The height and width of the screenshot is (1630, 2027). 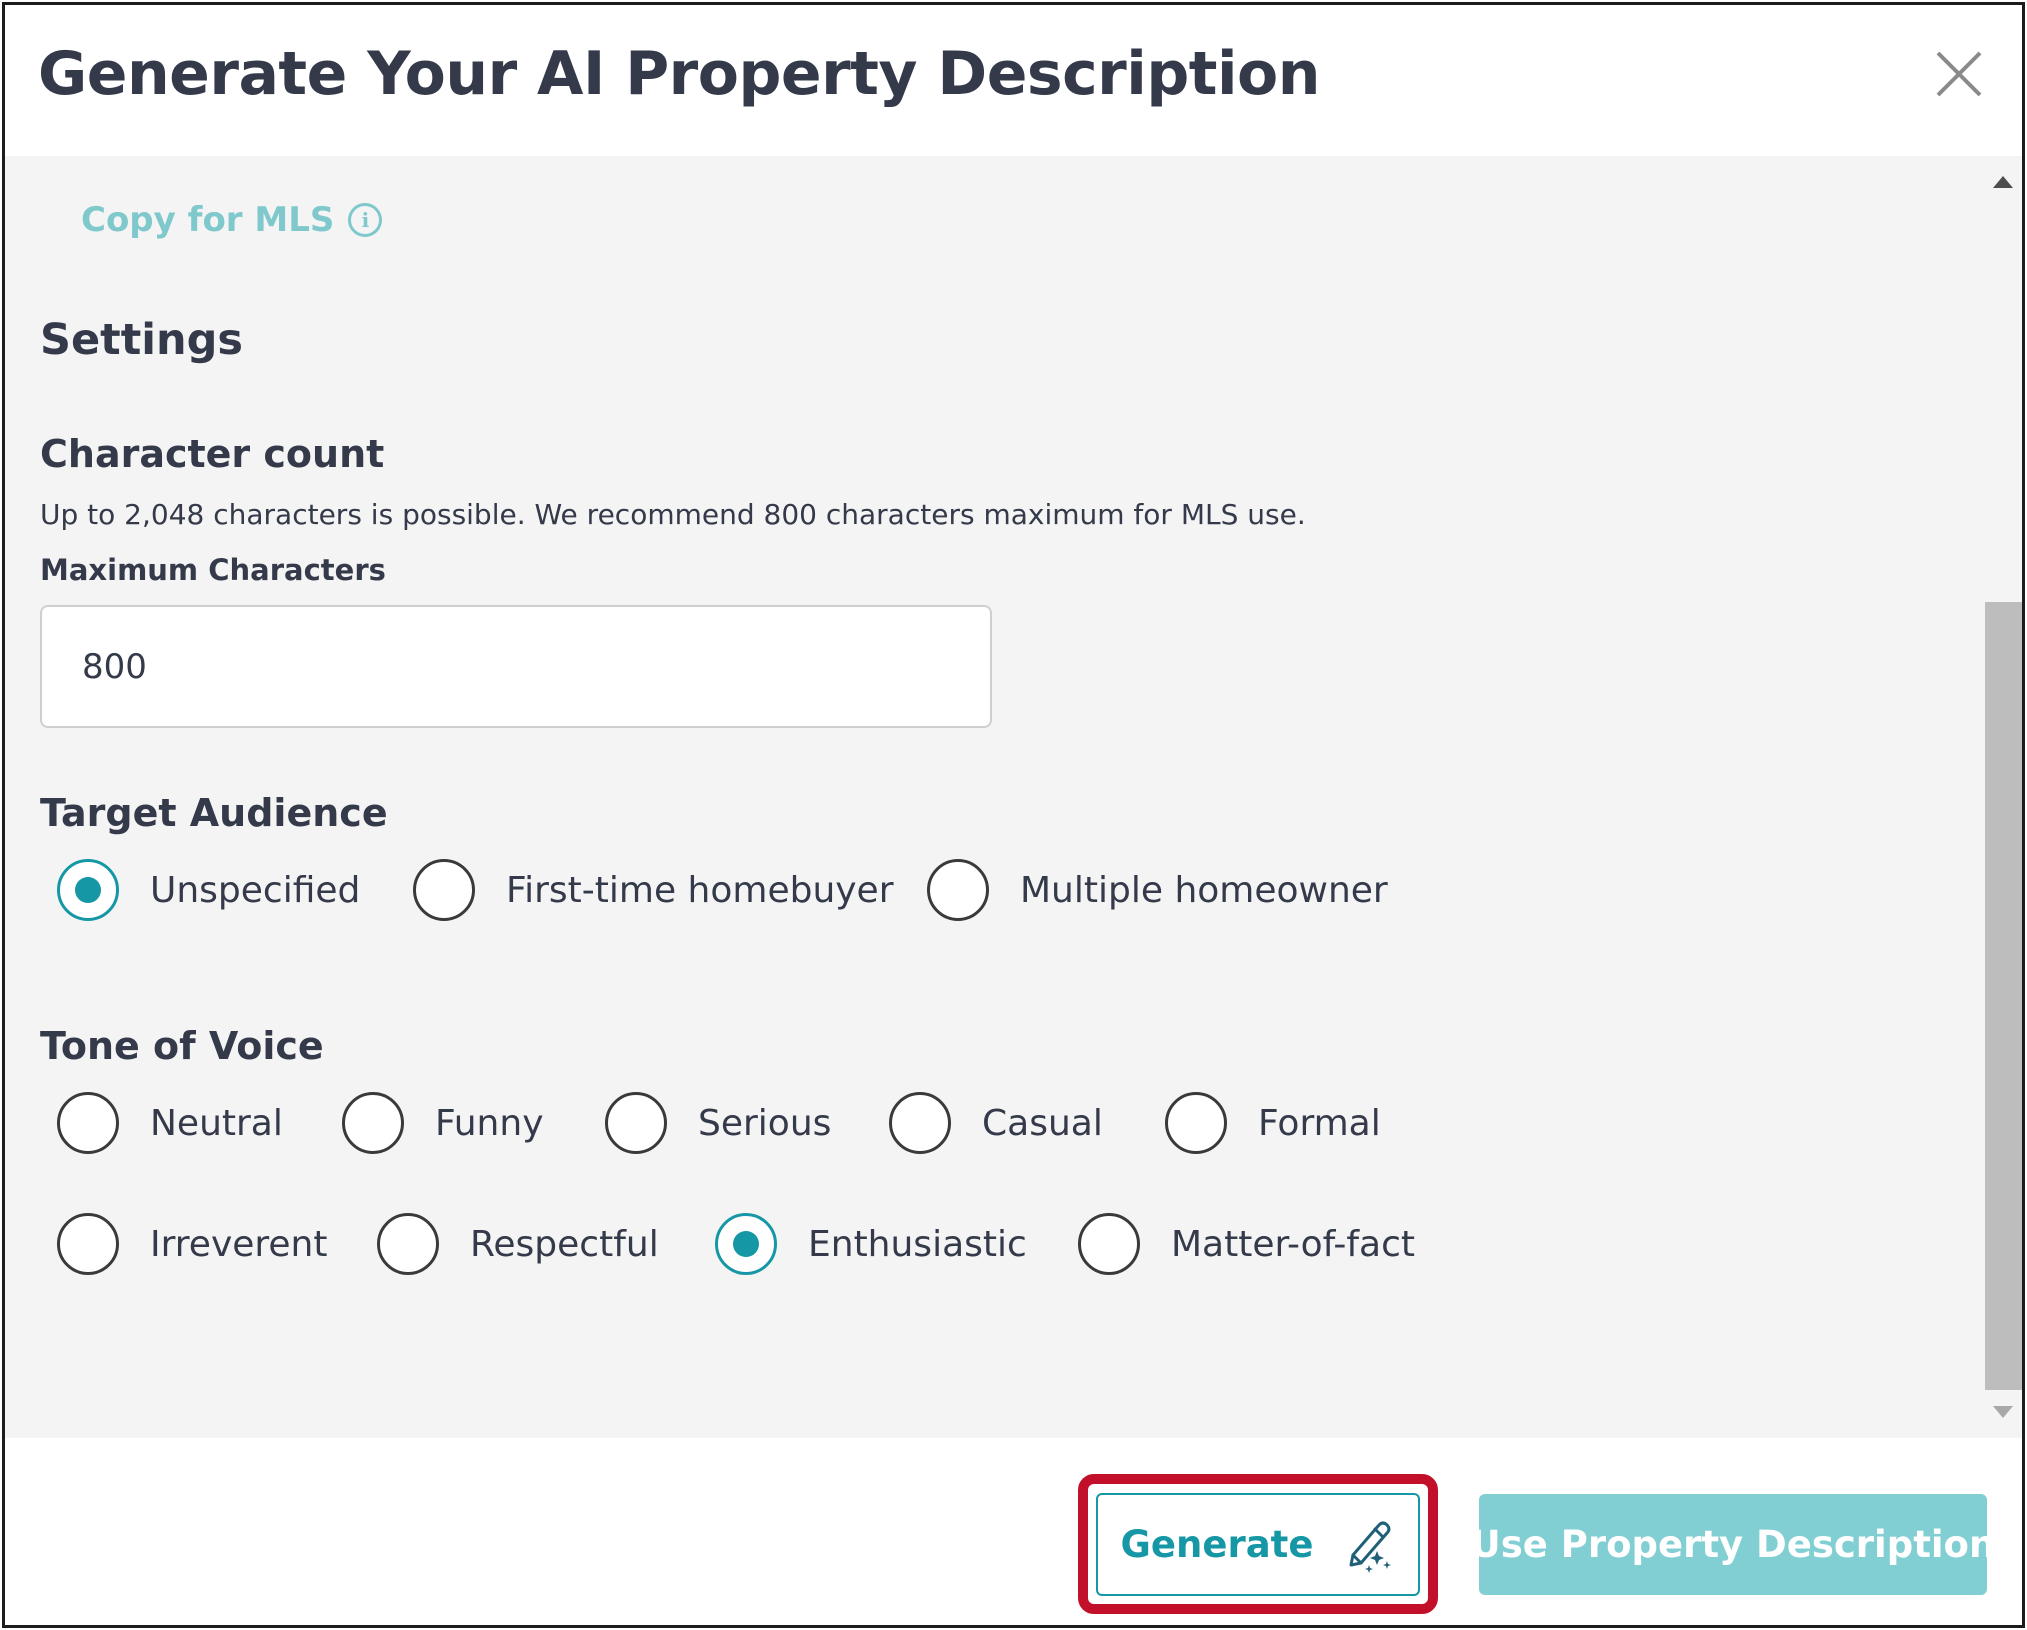 What do you see at coordinates (700, 890) in the screenshot?
I see `radio-label: First-time homebuyer` at bounding box center [700, 890].